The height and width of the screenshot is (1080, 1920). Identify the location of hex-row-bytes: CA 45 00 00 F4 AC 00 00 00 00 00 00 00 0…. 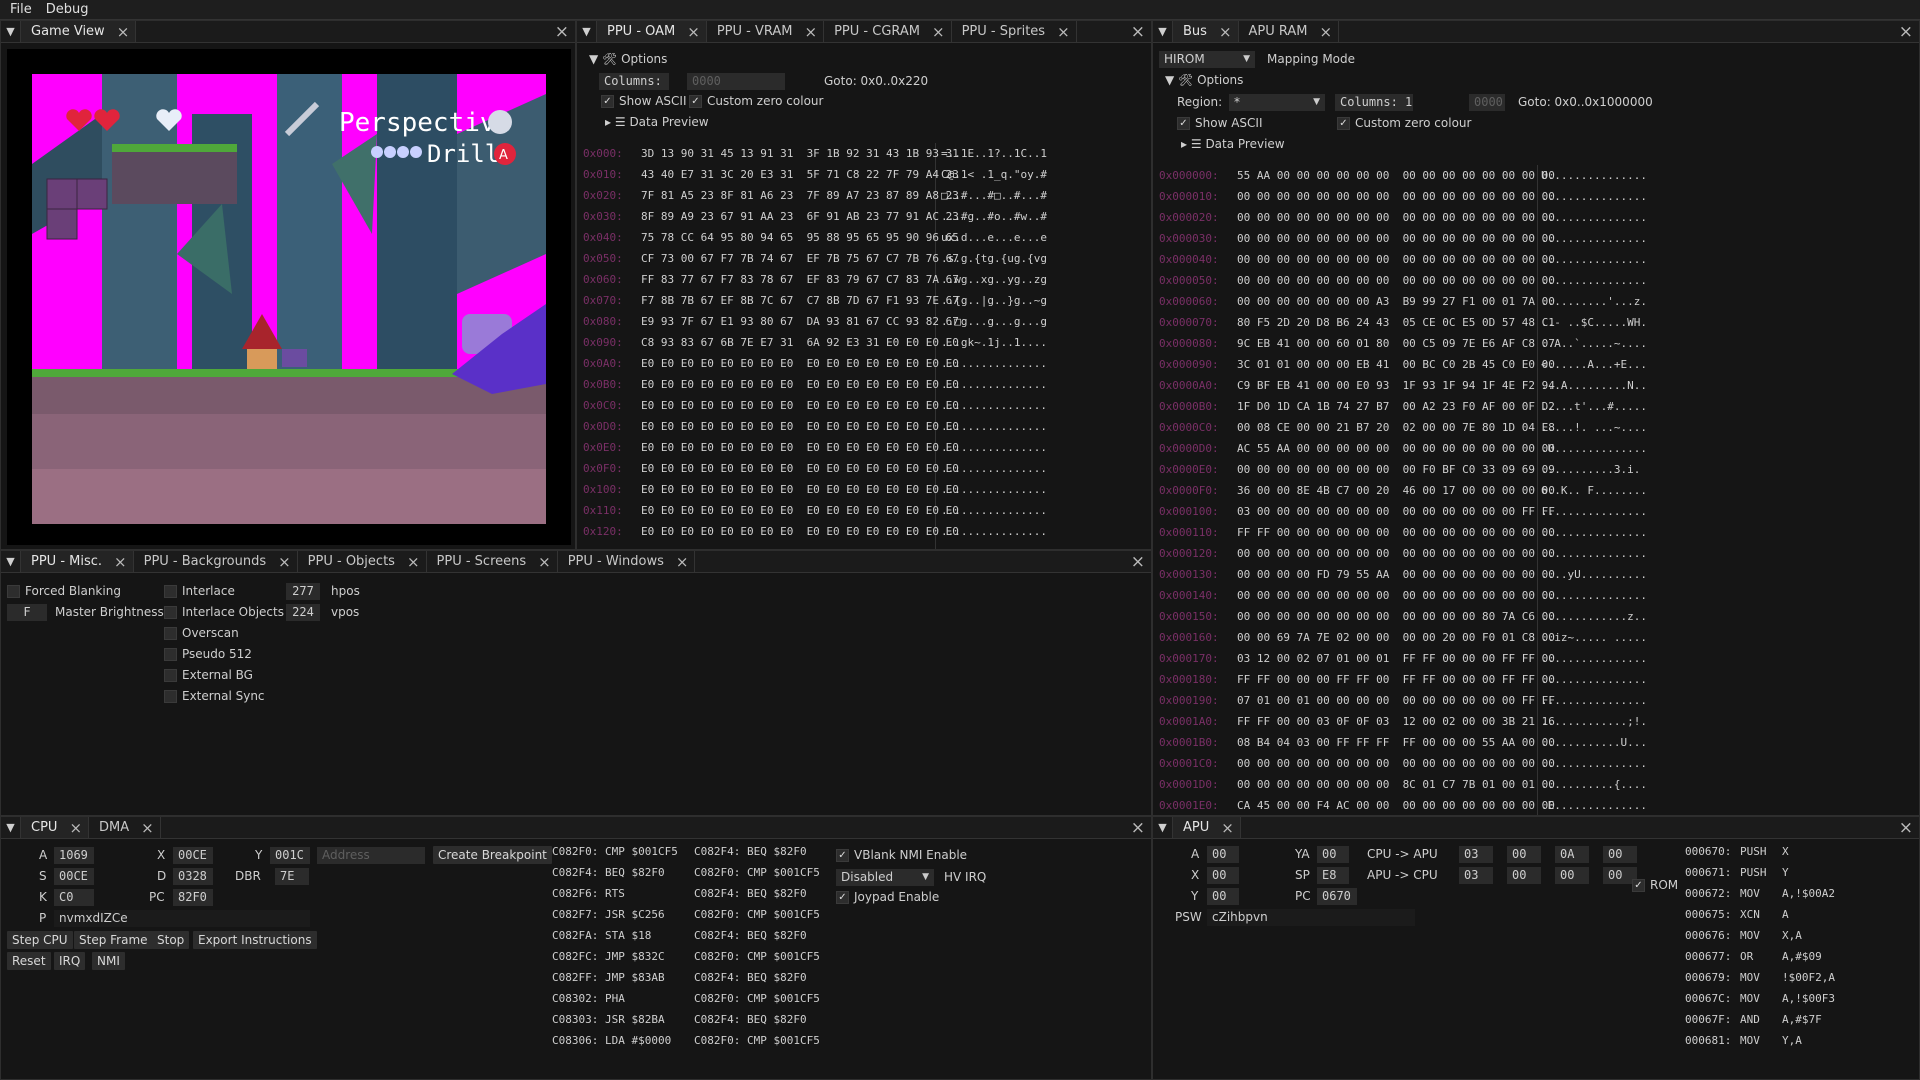
(1396, 805).